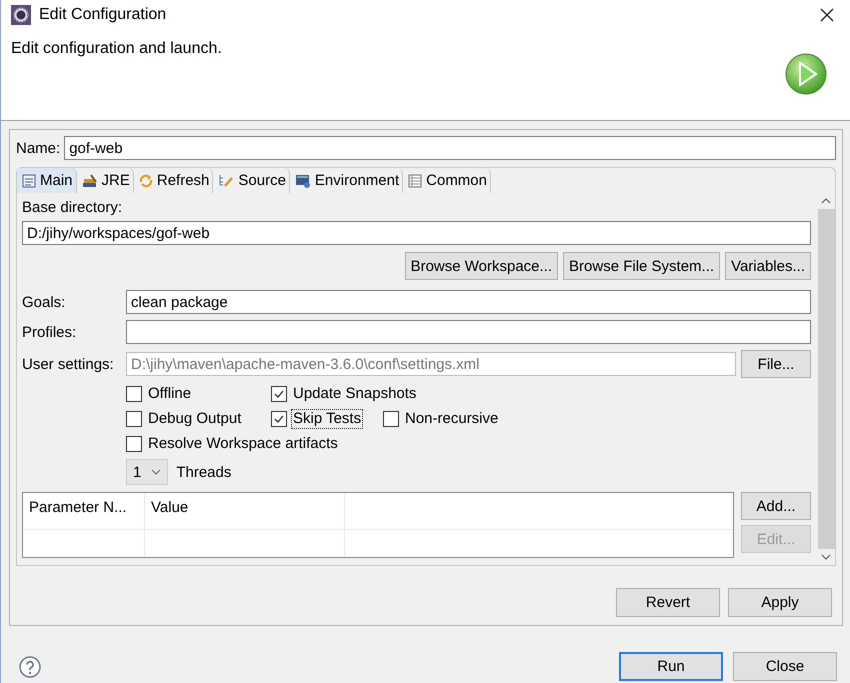  Describe the element at coordinates (780, 602) in the screenshot. I see `form-button: Apply` at that location.